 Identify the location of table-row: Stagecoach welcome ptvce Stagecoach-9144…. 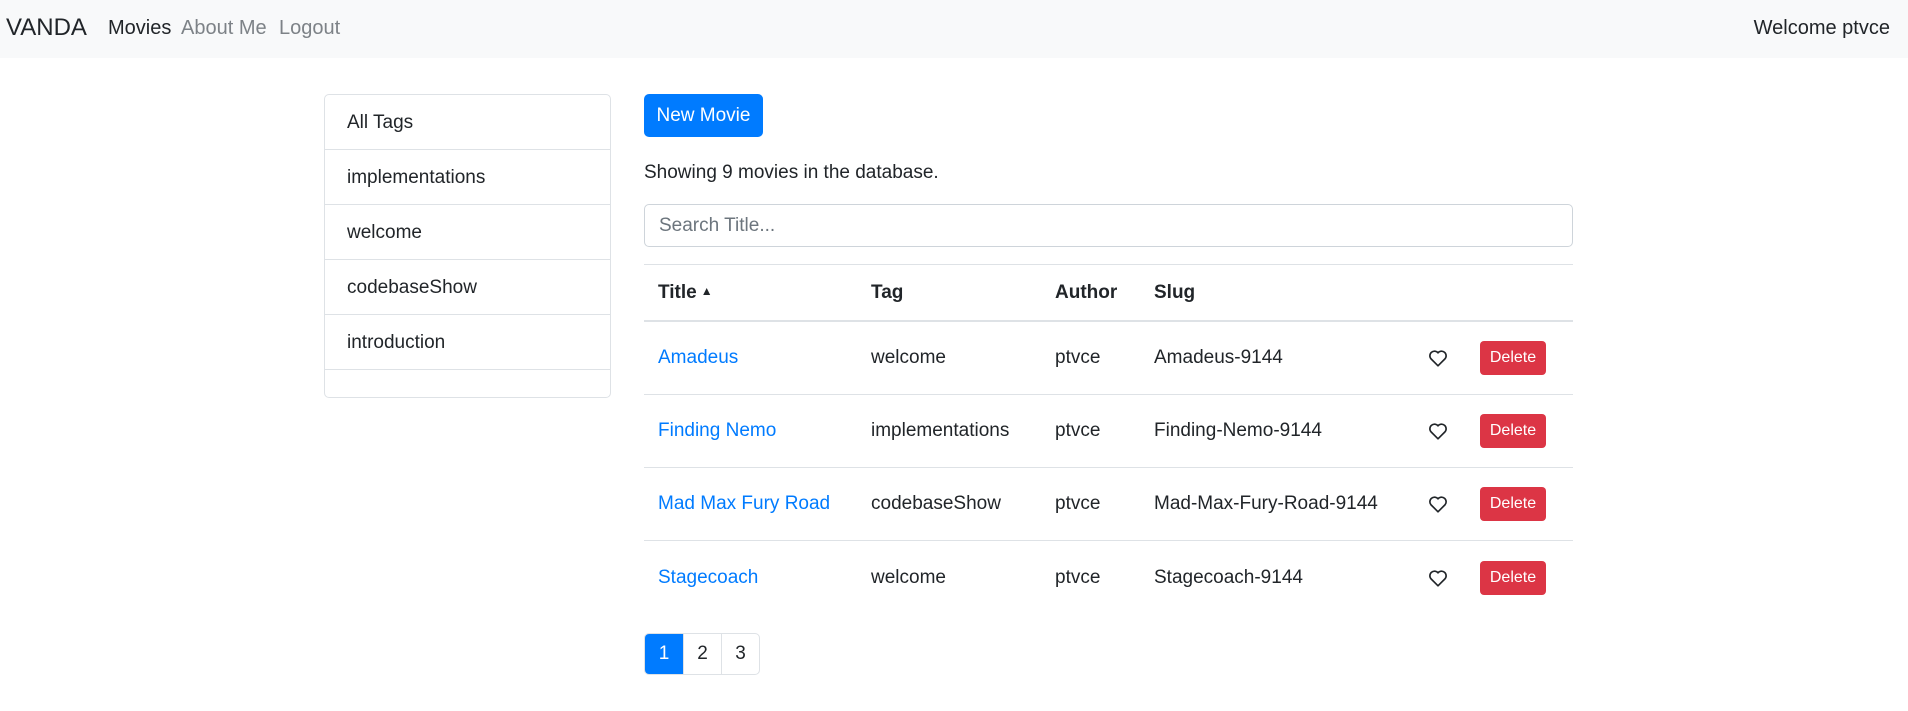
(1108, 577).